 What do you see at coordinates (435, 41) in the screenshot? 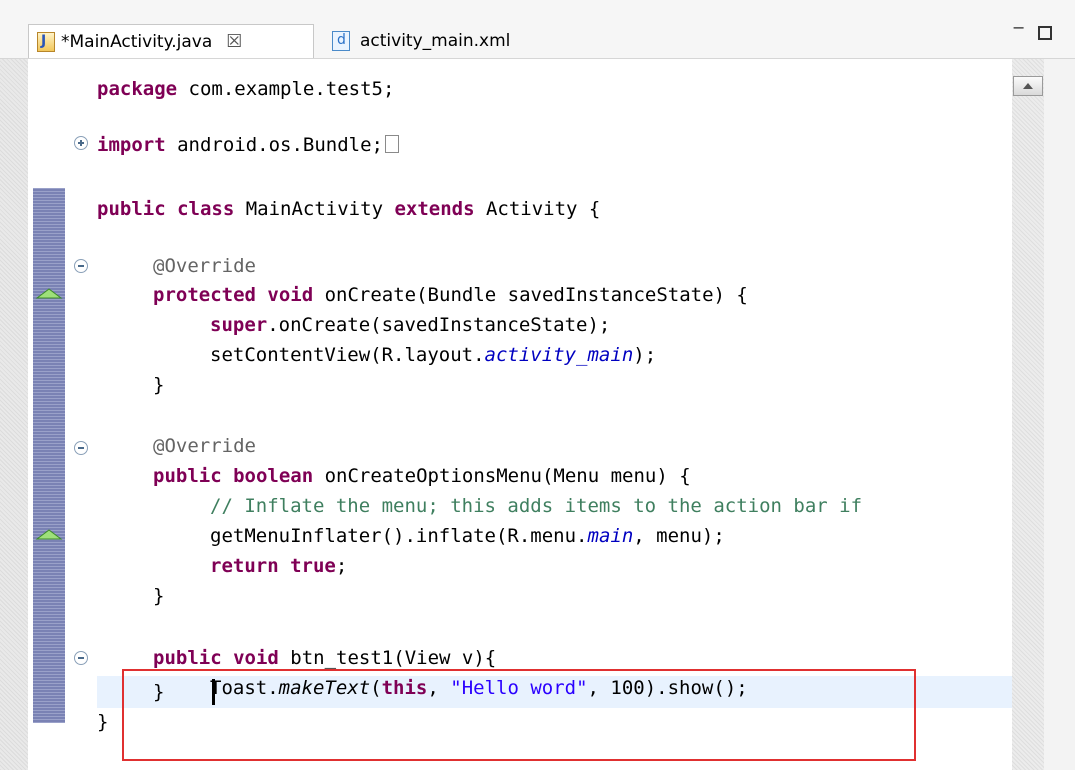
I see `tab-label: activity_main.xml` at bounding box center [435, 41].